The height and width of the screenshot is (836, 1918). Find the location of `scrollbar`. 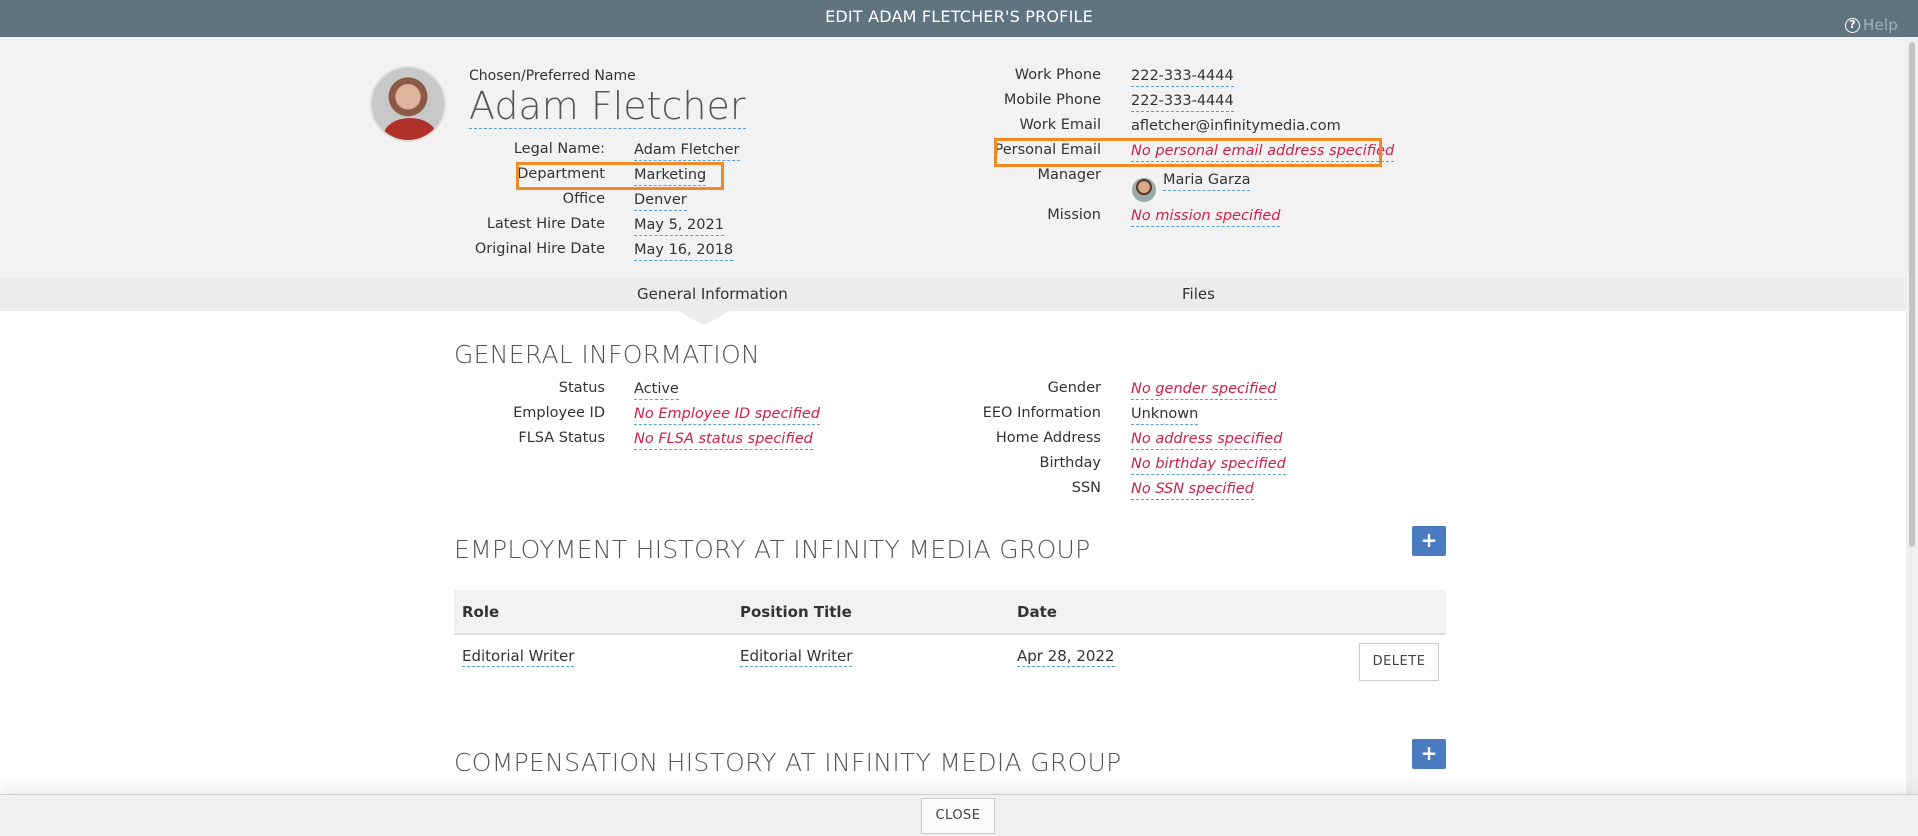

scrollbar is located at coordinates (1912, 418).